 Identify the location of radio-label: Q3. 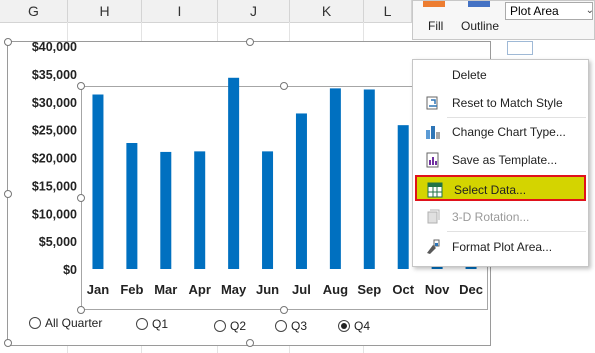
(299, 326).